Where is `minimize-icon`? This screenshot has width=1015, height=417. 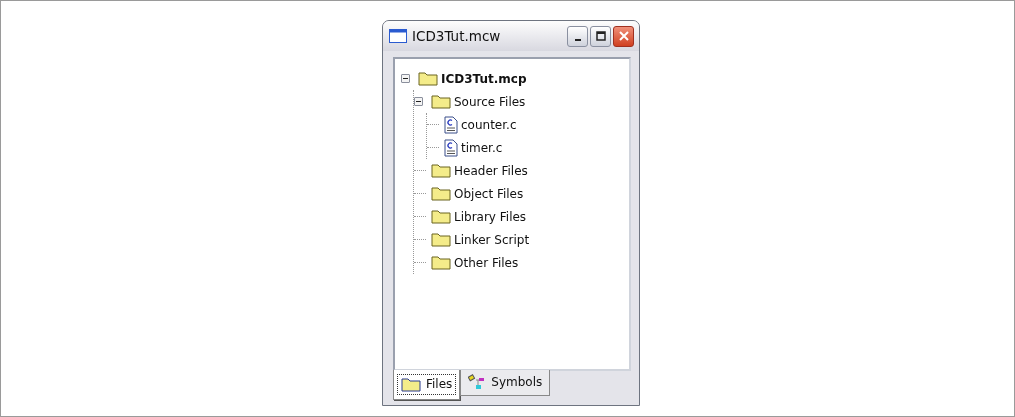
minimize-icon is located at coordinates (577, 40).